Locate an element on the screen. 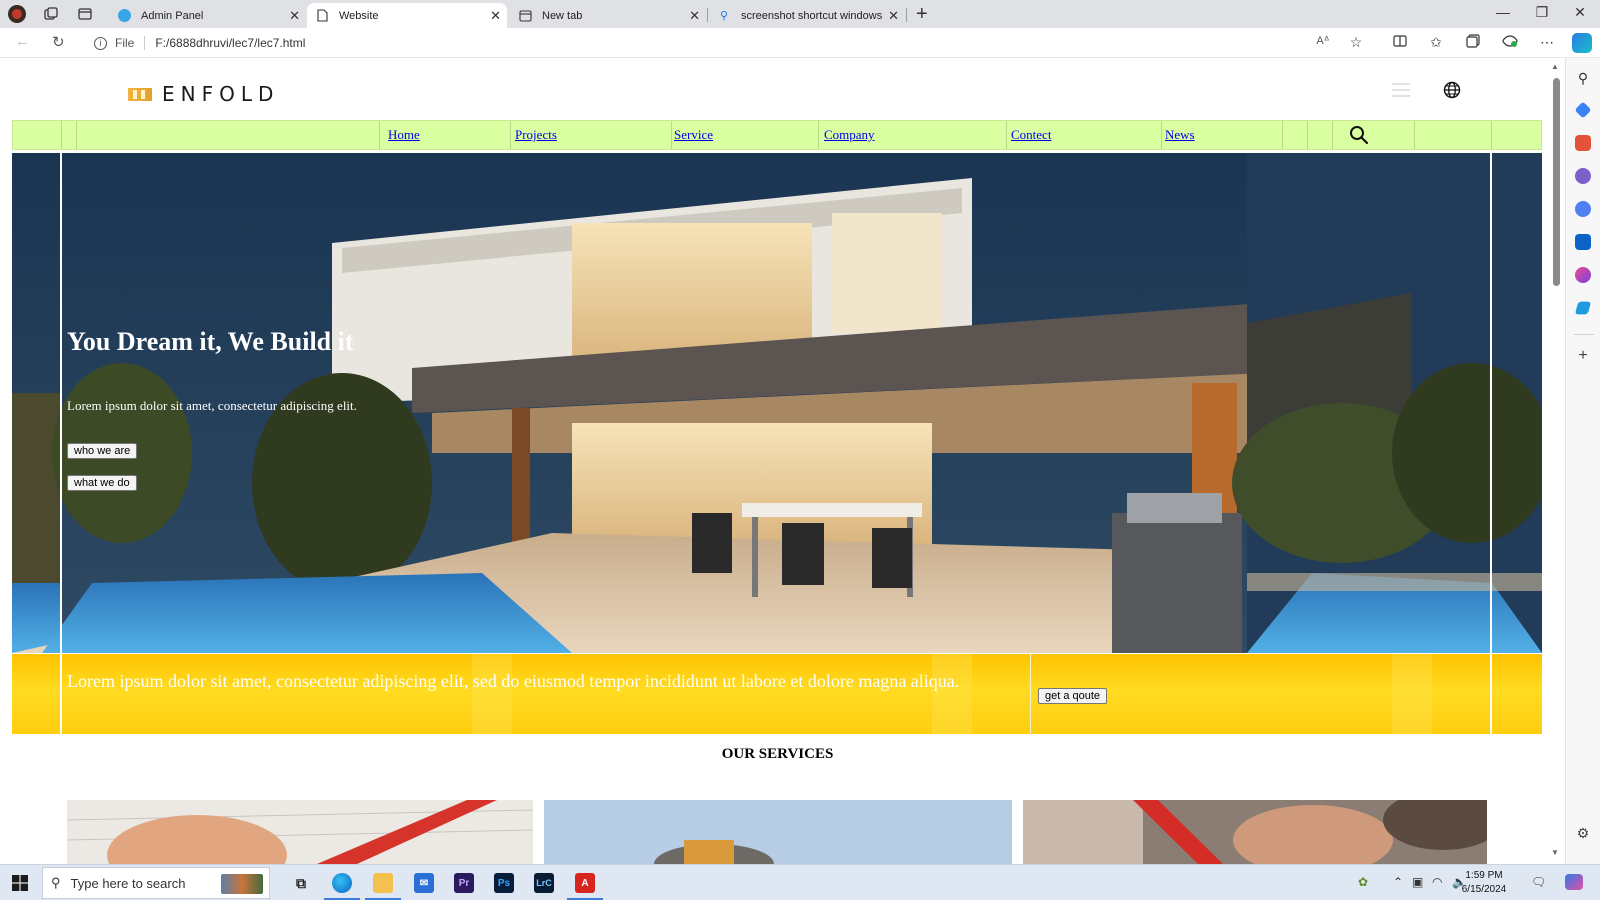  copilot-taskbar-icon is located at coordinates (1574, 882).